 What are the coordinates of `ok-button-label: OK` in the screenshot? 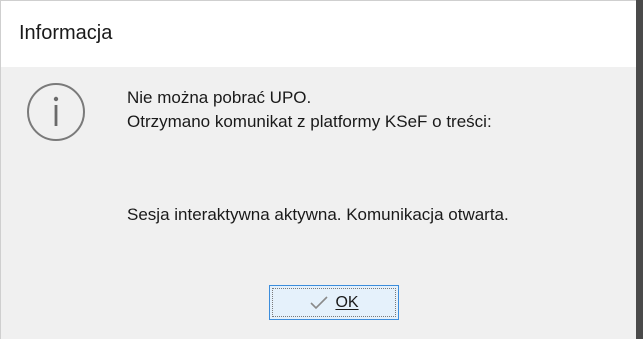 It's located at (347, 302).